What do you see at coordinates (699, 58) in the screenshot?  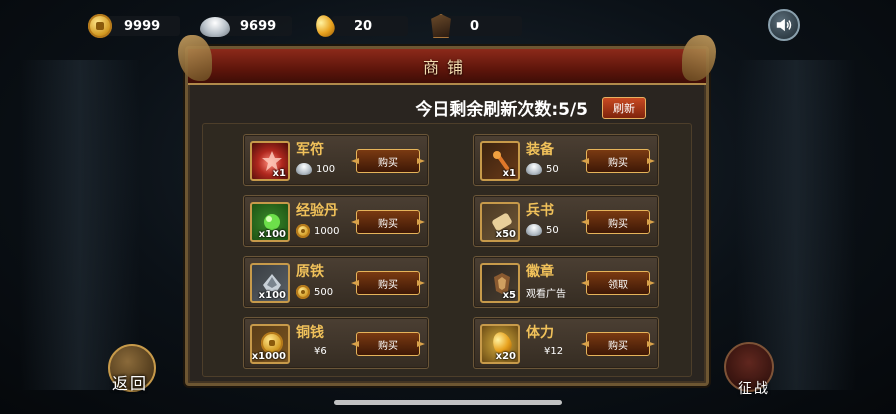 I see `dragon-ornament-right-icon` at bounding box center [699, 58].